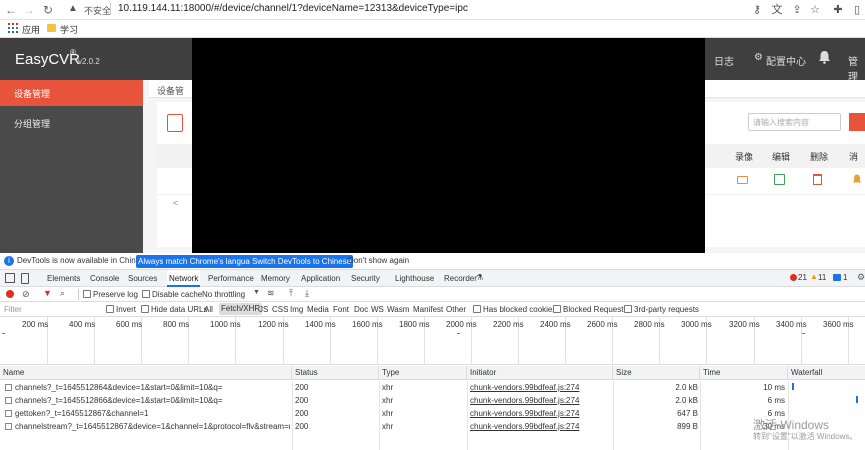 The image size is (865, 450). What do you see at coordinates (320, 278) in the screenshot?
I see `tab-application: Application` at bounding box center [320, 278].